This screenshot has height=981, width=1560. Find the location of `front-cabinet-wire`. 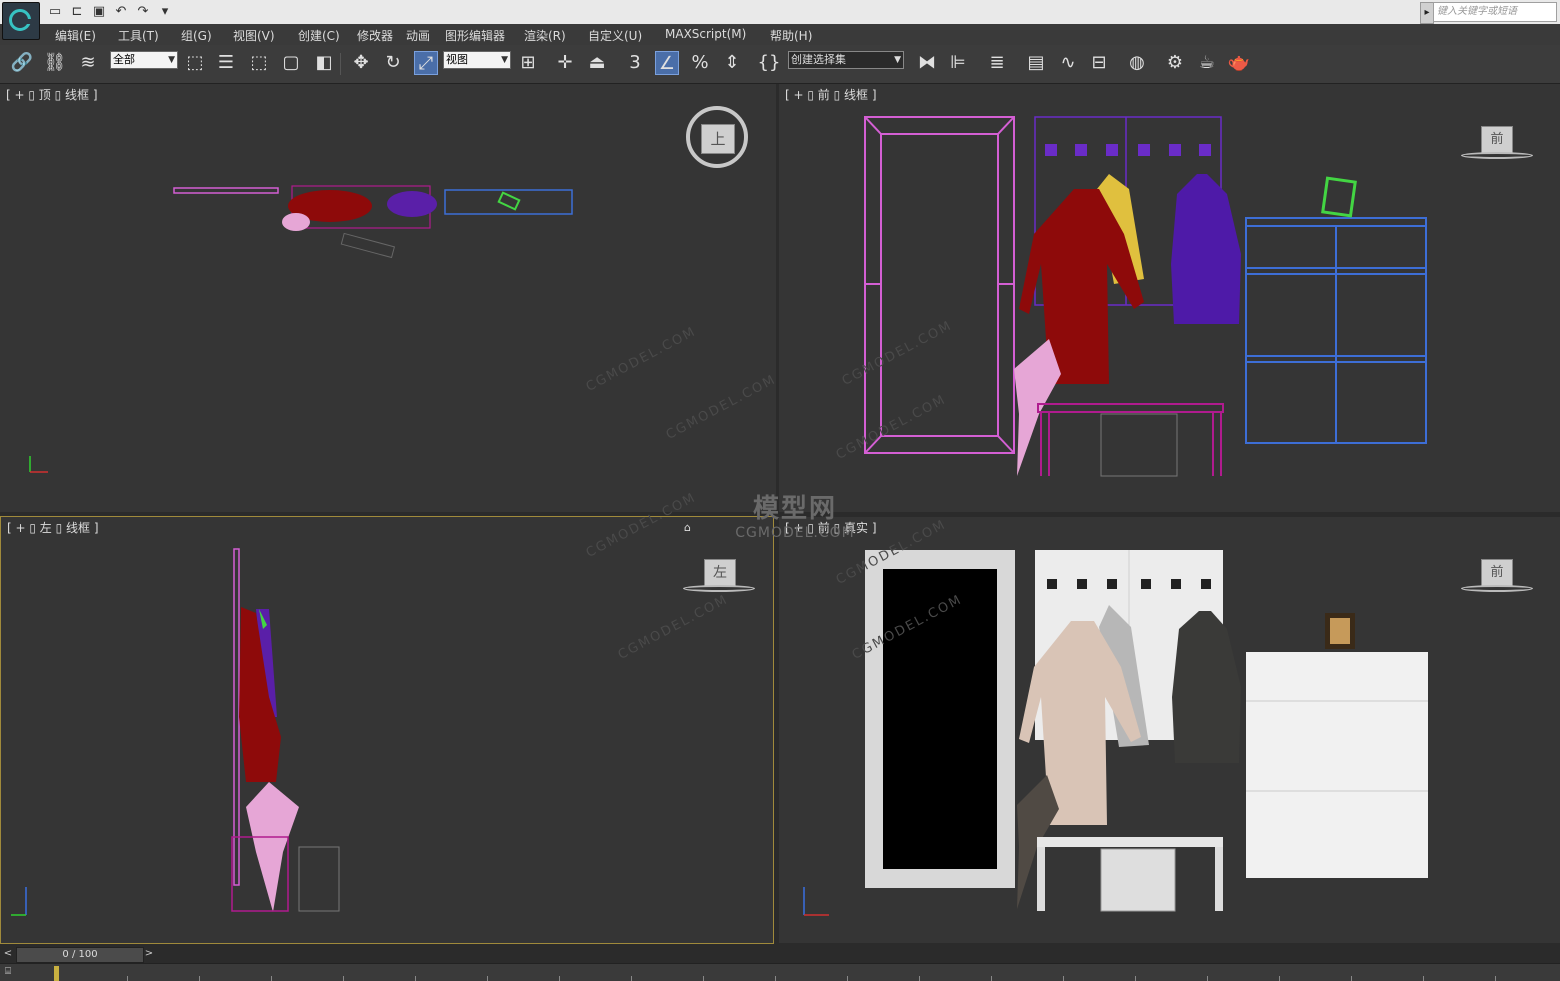

front-cabinet-wire is located at coordinates (1336, 330).